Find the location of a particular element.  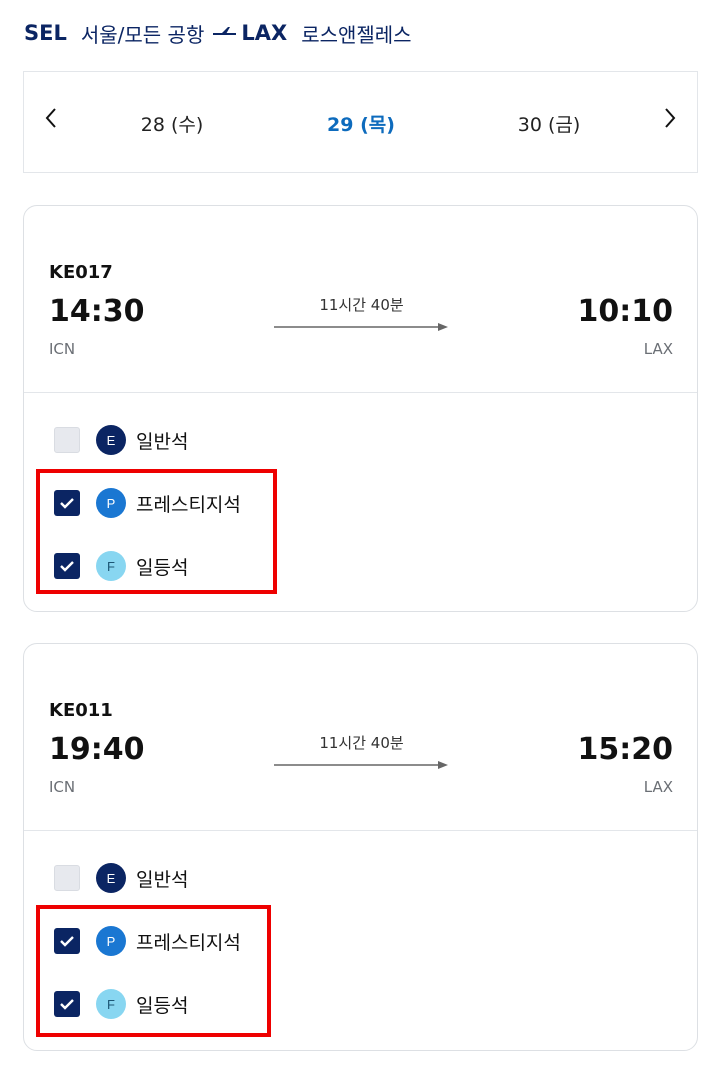

date-tab-29: 29 (목) is located at coordinates (361, 123).